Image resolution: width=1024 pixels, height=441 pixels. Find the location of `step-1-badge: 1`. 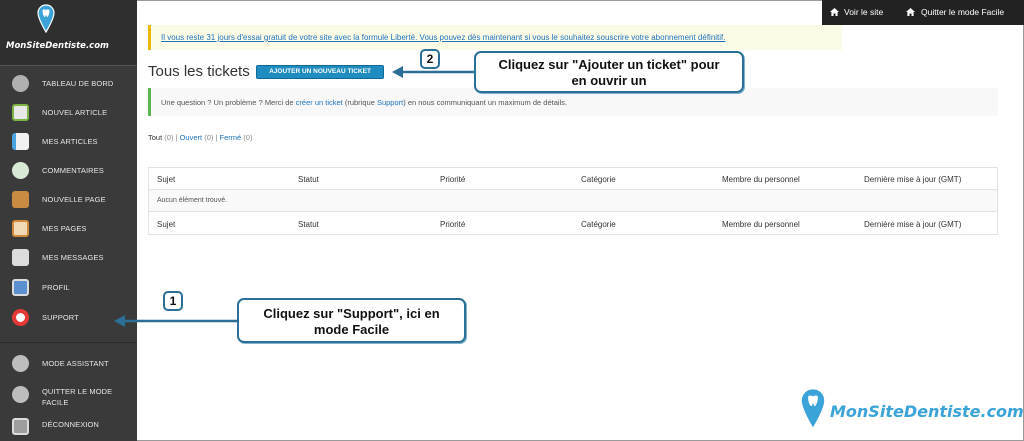

step-1-badge: 1 is located at coordinates (173, 301).